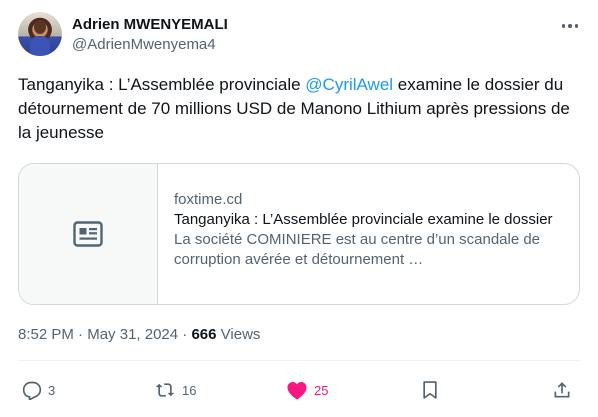 This screenshot has height=417, width=598. What do you see at coordinates (204, 334) in the screenshot?
I see `views-count: 666` at bounding box center [204, 334].